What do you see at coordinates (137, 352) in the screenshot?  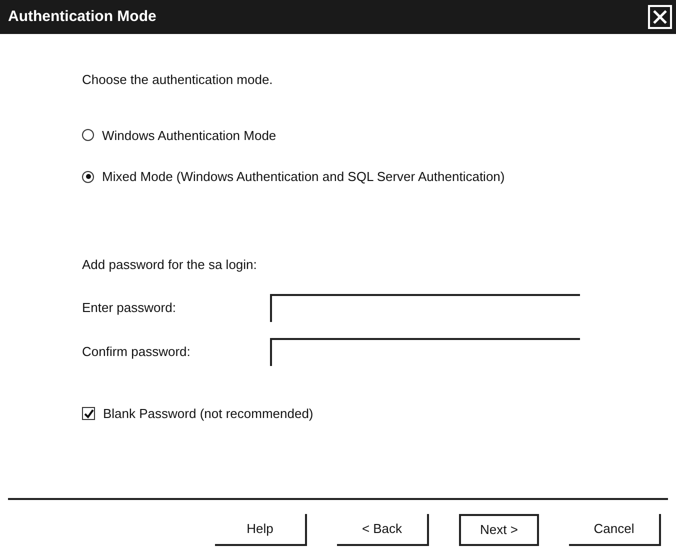 I see `field-label: Confirm password:` at bounding box center [137, 352].